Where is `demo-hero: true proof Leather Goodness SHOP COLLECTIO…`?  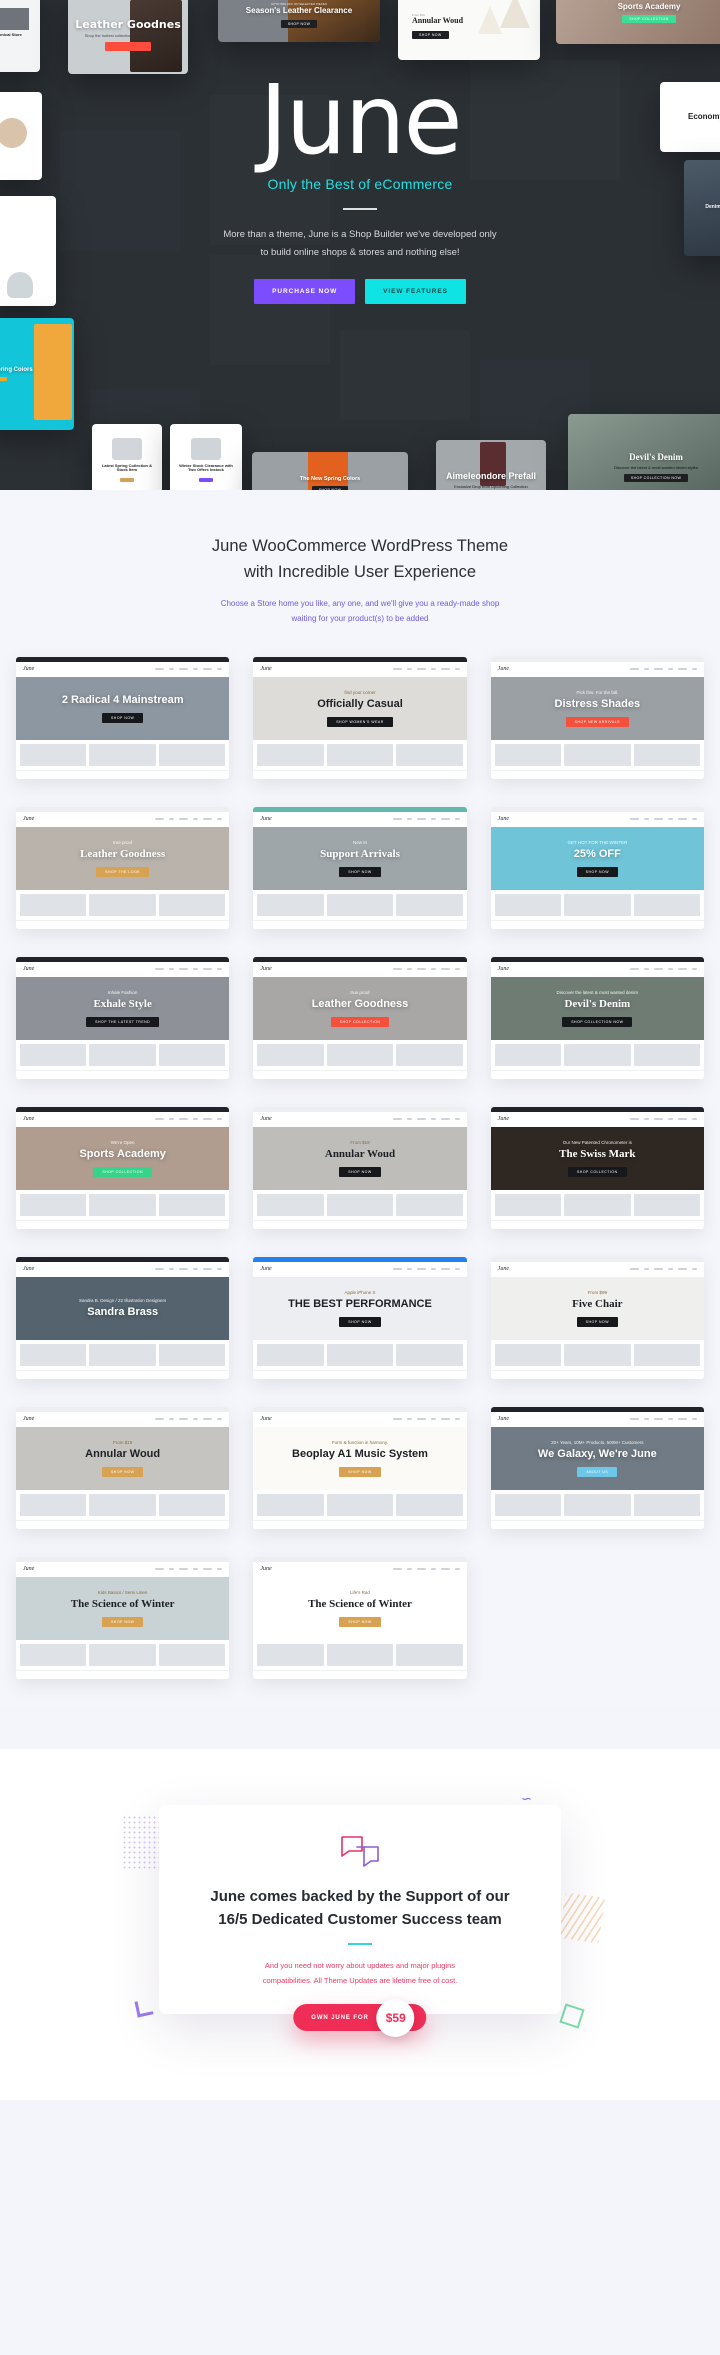
demo-hero: true proof Leather Goodness SHOP COLLECTIO… is located at coordinates (360, 1008).